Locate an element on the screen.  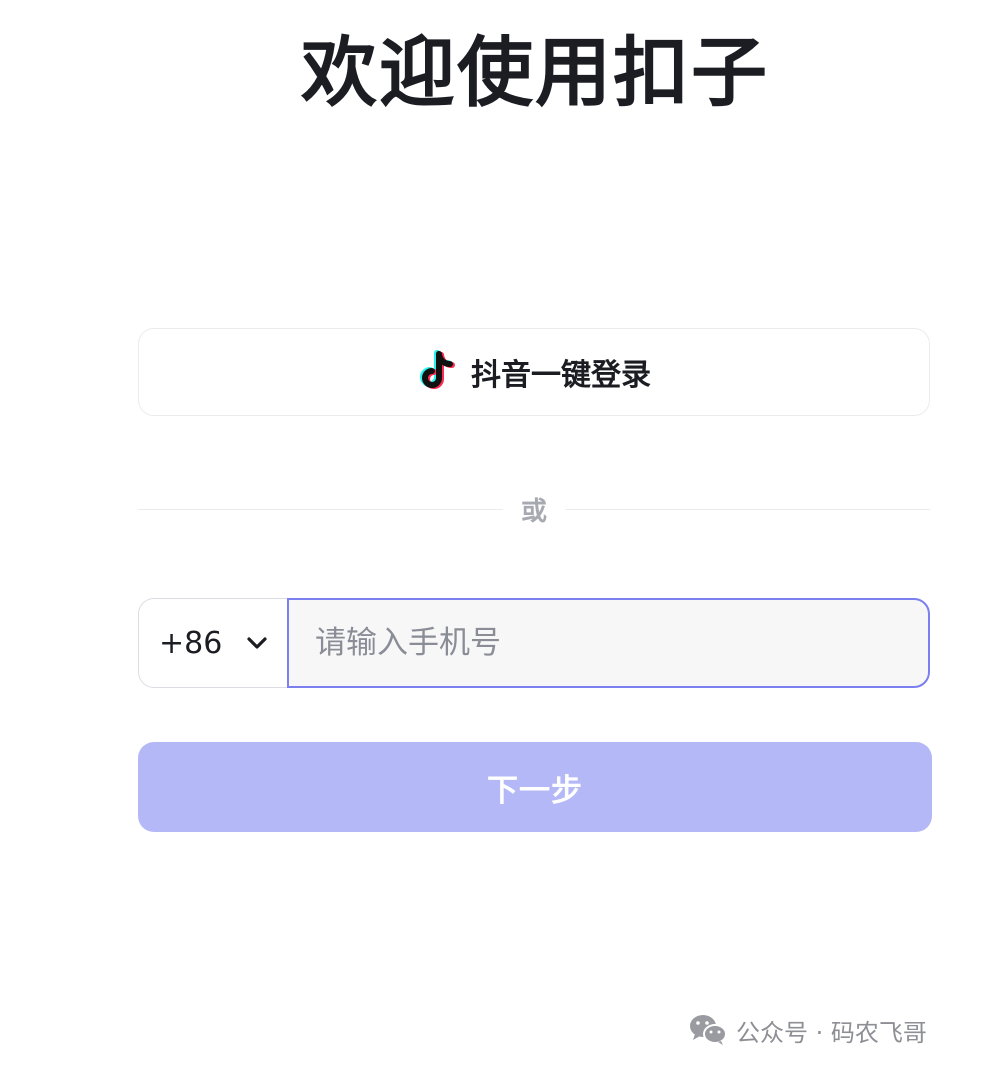
douyin-login-button: 抖音一键登录 is located at coordinates (534, 372).